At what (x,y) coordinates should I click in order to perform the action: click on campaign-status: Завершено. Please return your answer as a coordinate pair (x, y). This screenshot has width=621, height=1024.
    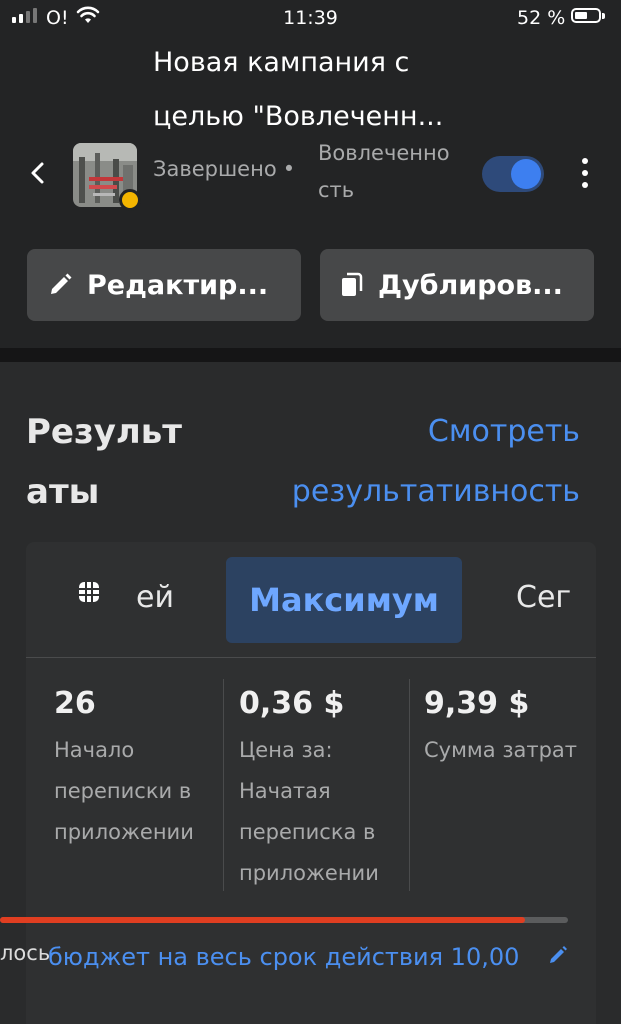
    Looking at the image, I should click on (215, 169).